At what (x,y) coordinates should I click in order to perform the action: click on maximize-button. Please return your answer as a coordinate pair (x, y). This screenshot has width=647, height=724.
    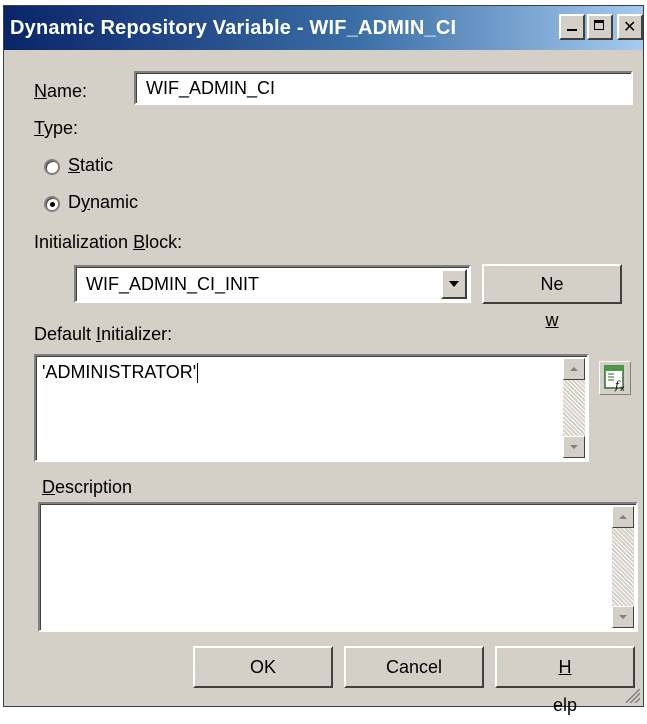
    Looking at the image, I should click on (600, 27).